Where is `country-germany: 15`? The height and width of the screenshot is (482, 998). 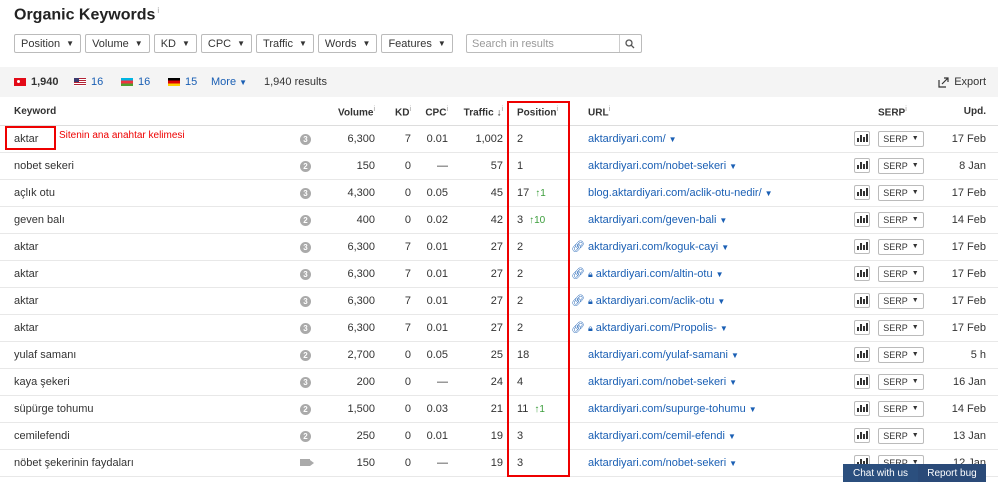
country-germany: 15 is located at coordinates (182, 82).